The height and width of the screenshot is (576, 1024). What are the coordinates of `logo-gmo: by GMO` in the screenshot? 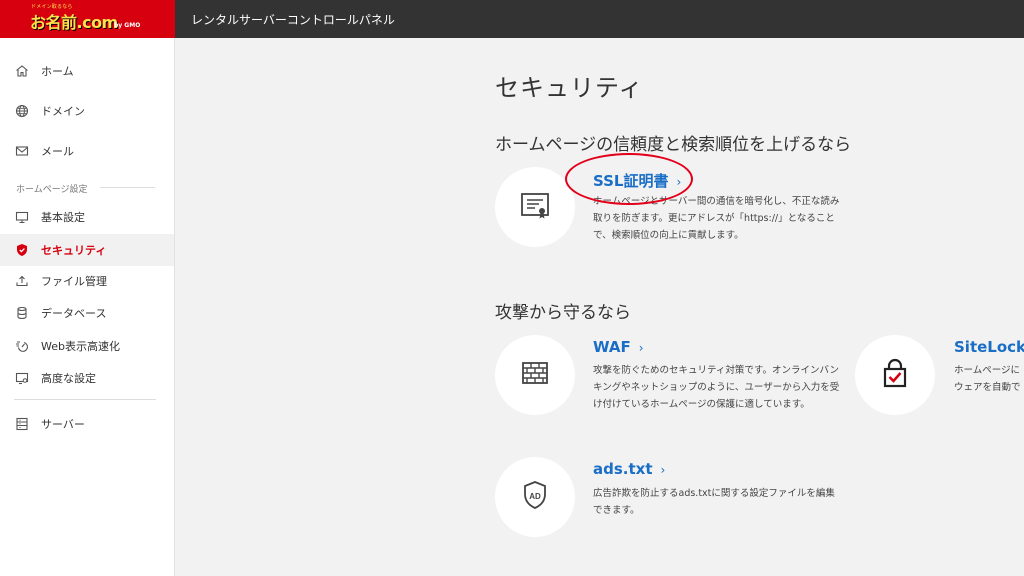 It's located at (127, 25).